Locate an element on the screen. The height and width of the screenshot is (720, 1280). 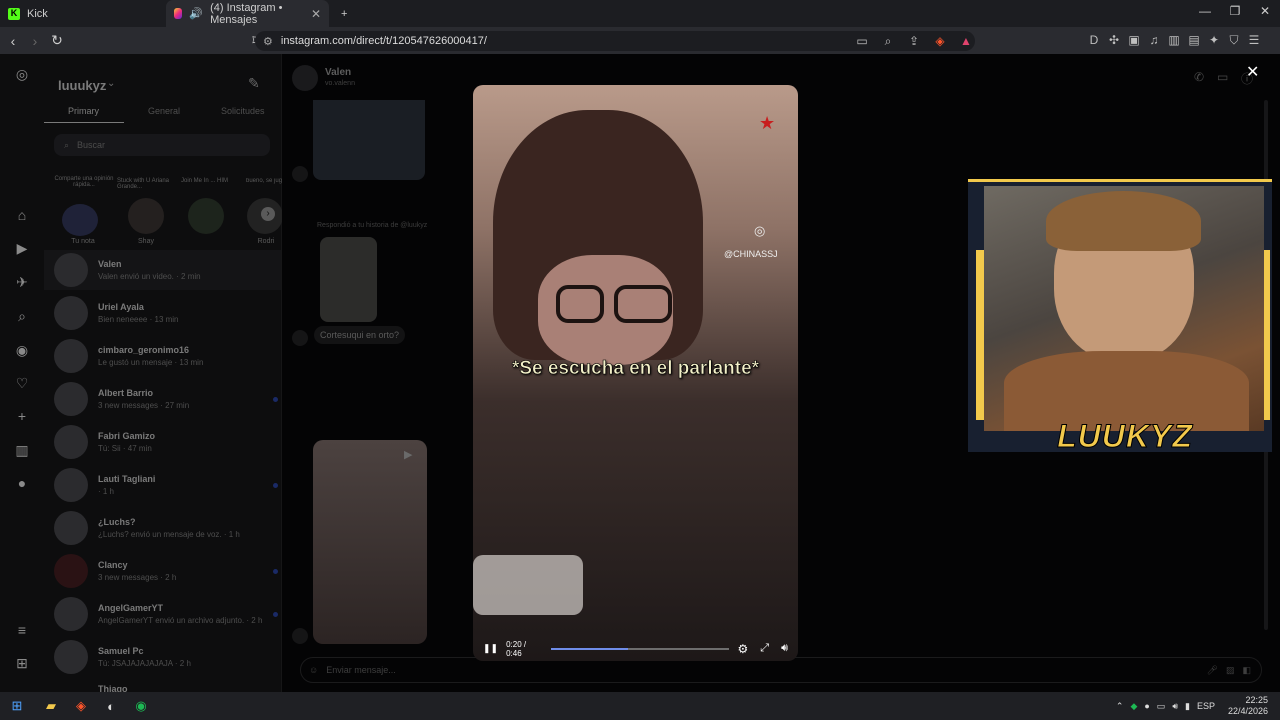
conversation-item: Albert Barrio 3 new messages · 27 min is located at coordinates (166, 399).